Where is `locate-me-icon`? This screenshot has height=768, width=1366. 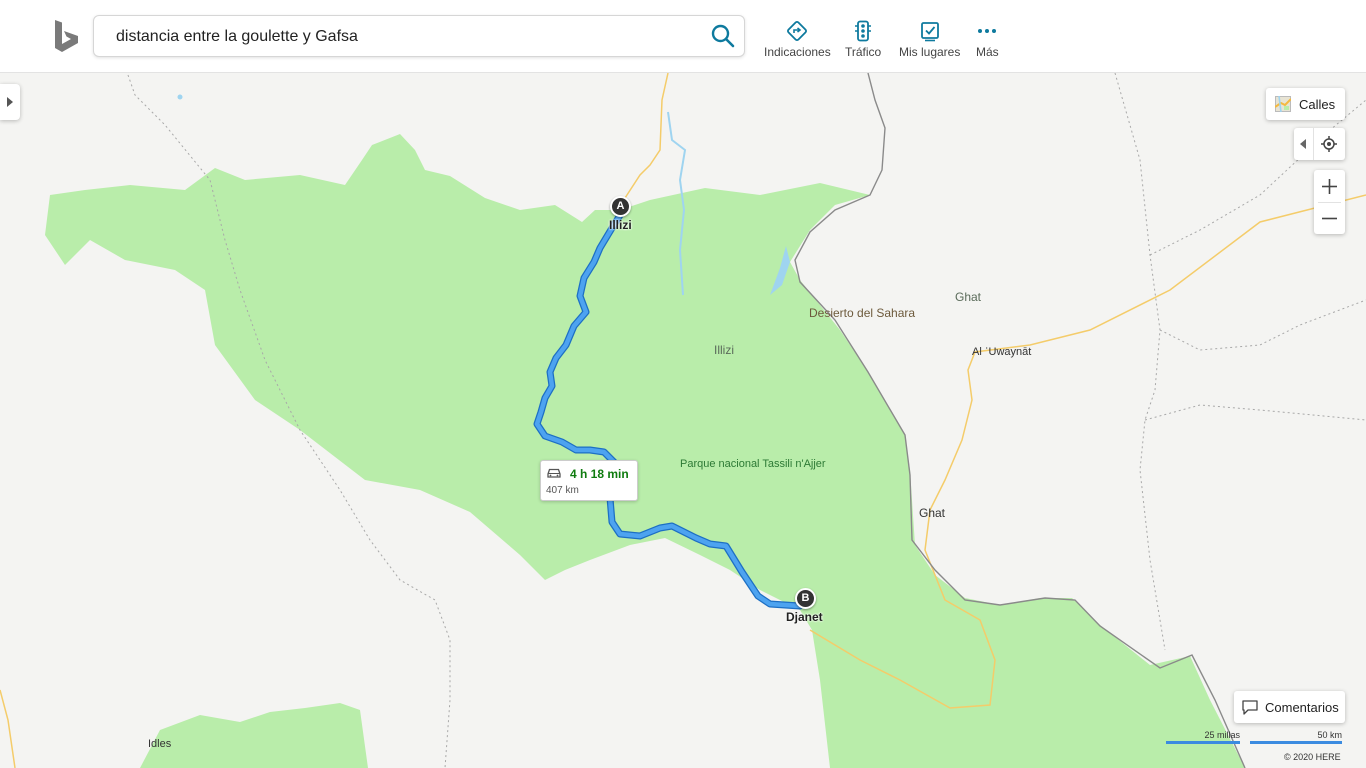 locate-me-icon is located at coordinates (1329, 144).